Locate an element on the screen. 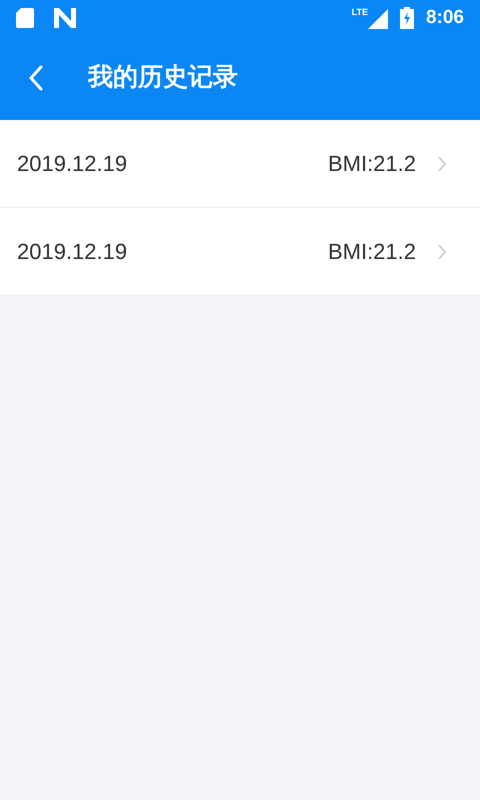  signal-icon is located at coordinates (378, 18).